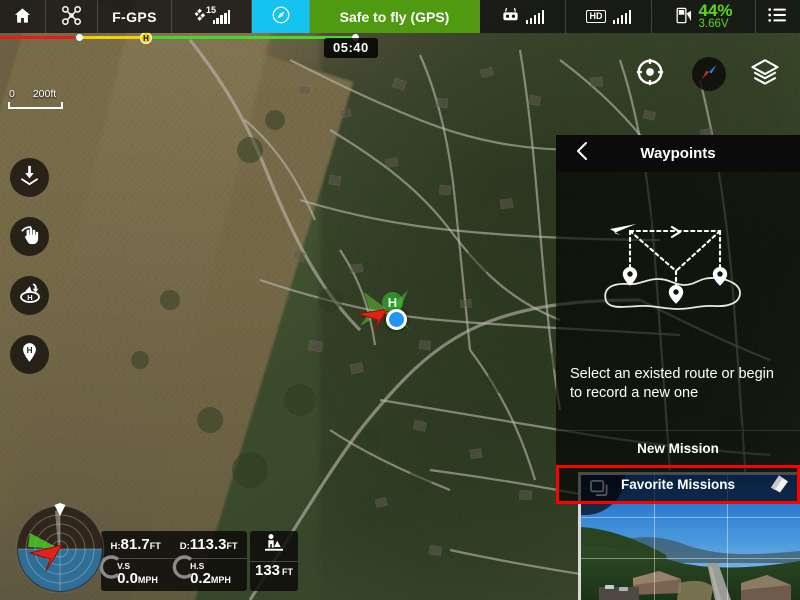  What do you see at coordinates (111, 37) in the screenshot?
I see `progress-segment-yellow` at bounding box center [111, 37].